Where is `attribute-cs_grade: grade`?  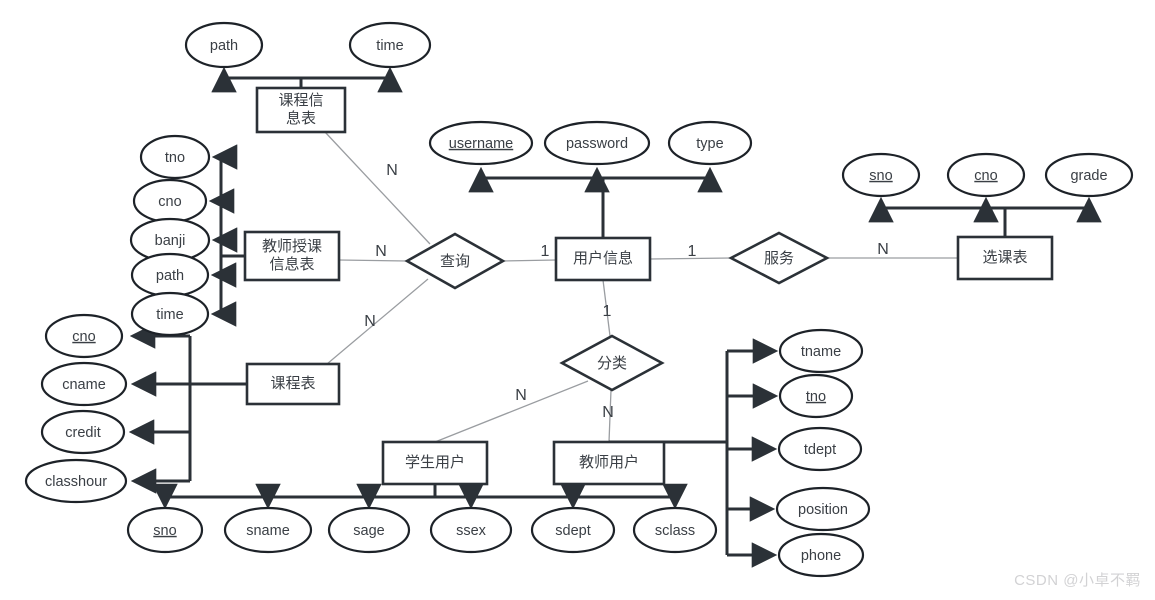 attribute-cs_grade: grade is located at coordinates (1089, 175).